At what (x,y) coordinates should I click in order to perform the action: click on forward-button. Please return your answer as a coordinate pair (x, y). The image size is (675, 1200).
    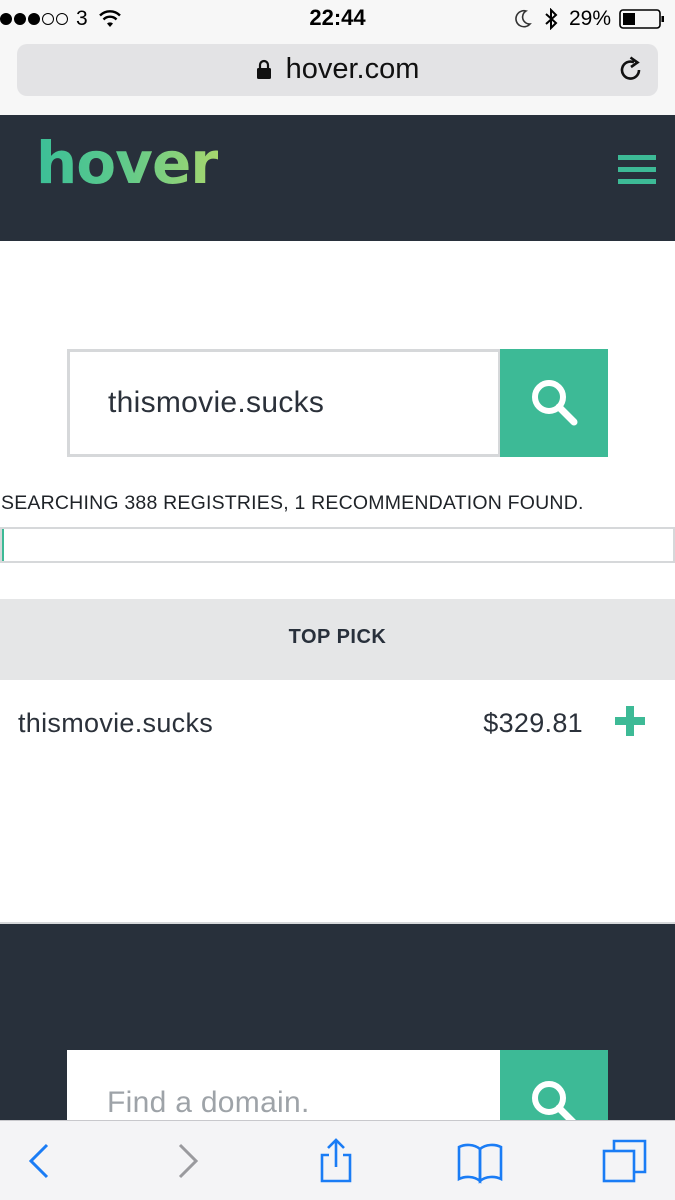
    Looking at the image, I should click on (186, 1161).